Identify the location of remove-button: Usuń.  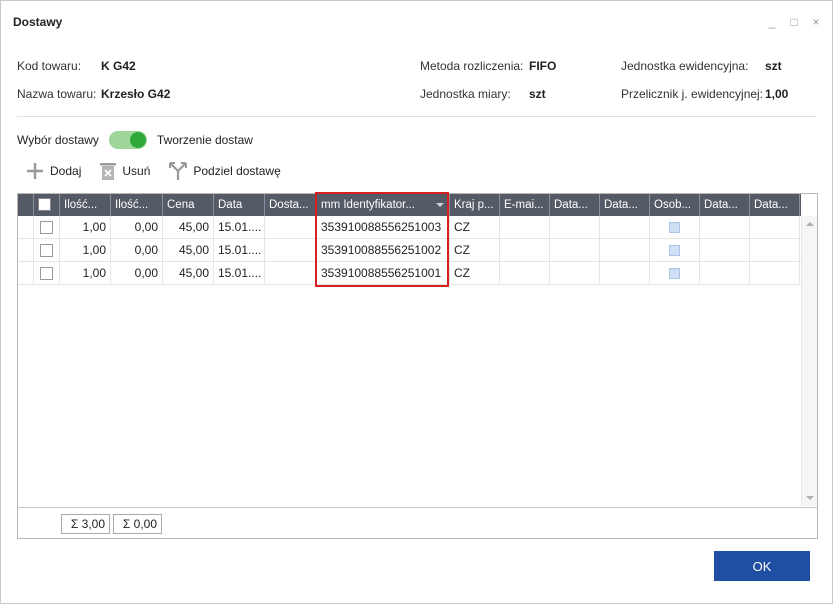
(124, 171).